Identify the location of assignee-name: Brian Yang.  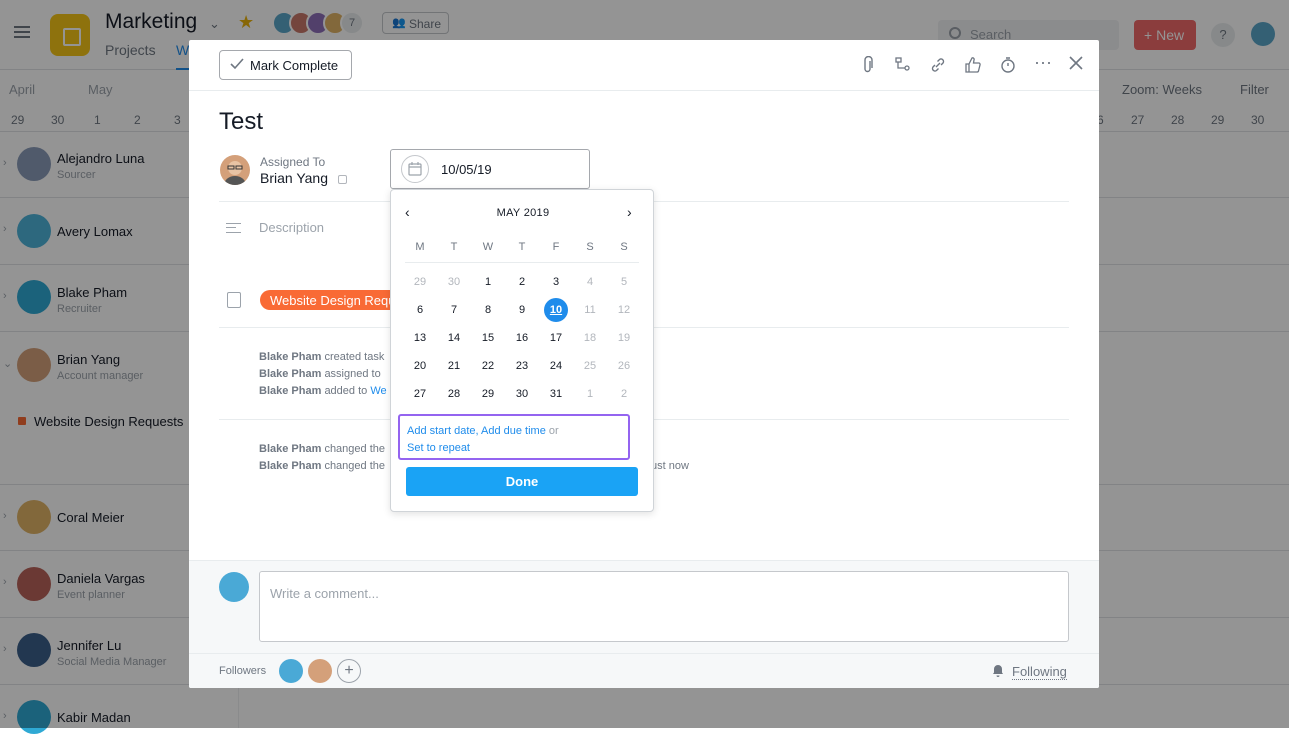
(303, 178).